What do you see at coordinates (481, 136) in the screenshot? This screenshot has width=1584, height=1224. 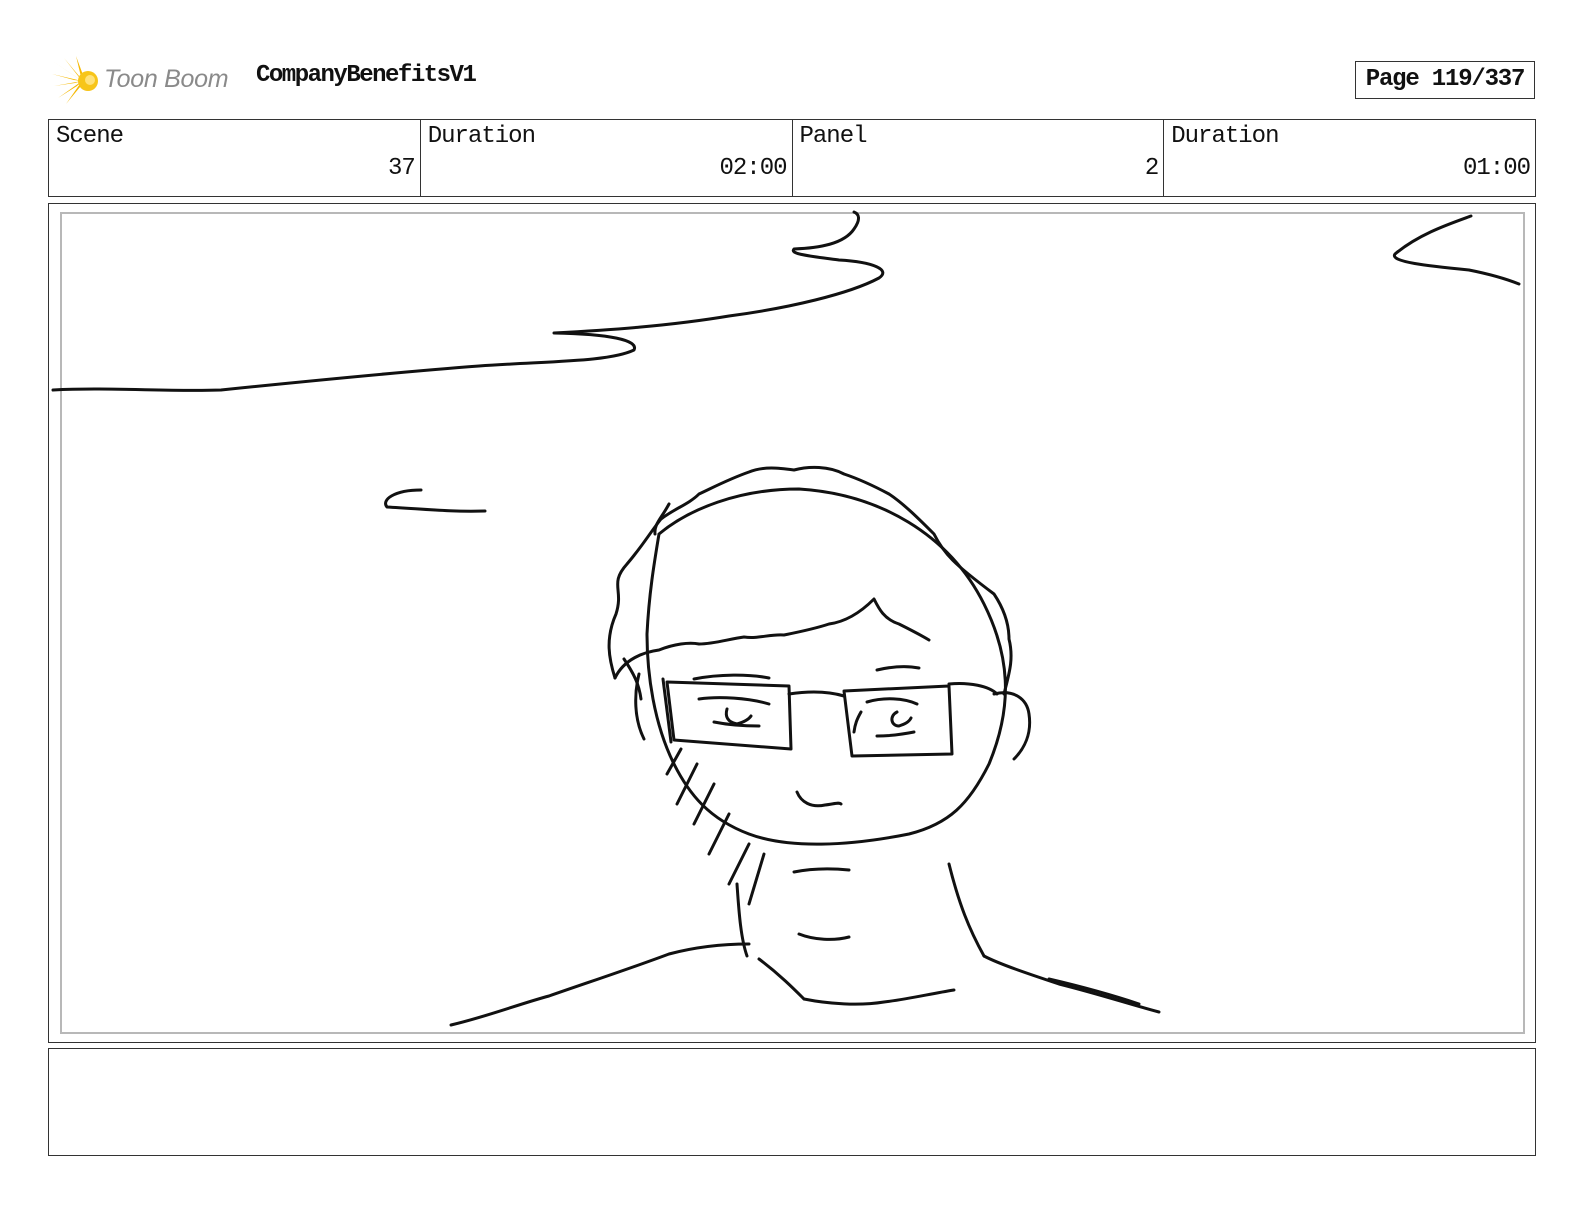 I see `scene-duration-label: Duration` at bounding box center [481, 136].